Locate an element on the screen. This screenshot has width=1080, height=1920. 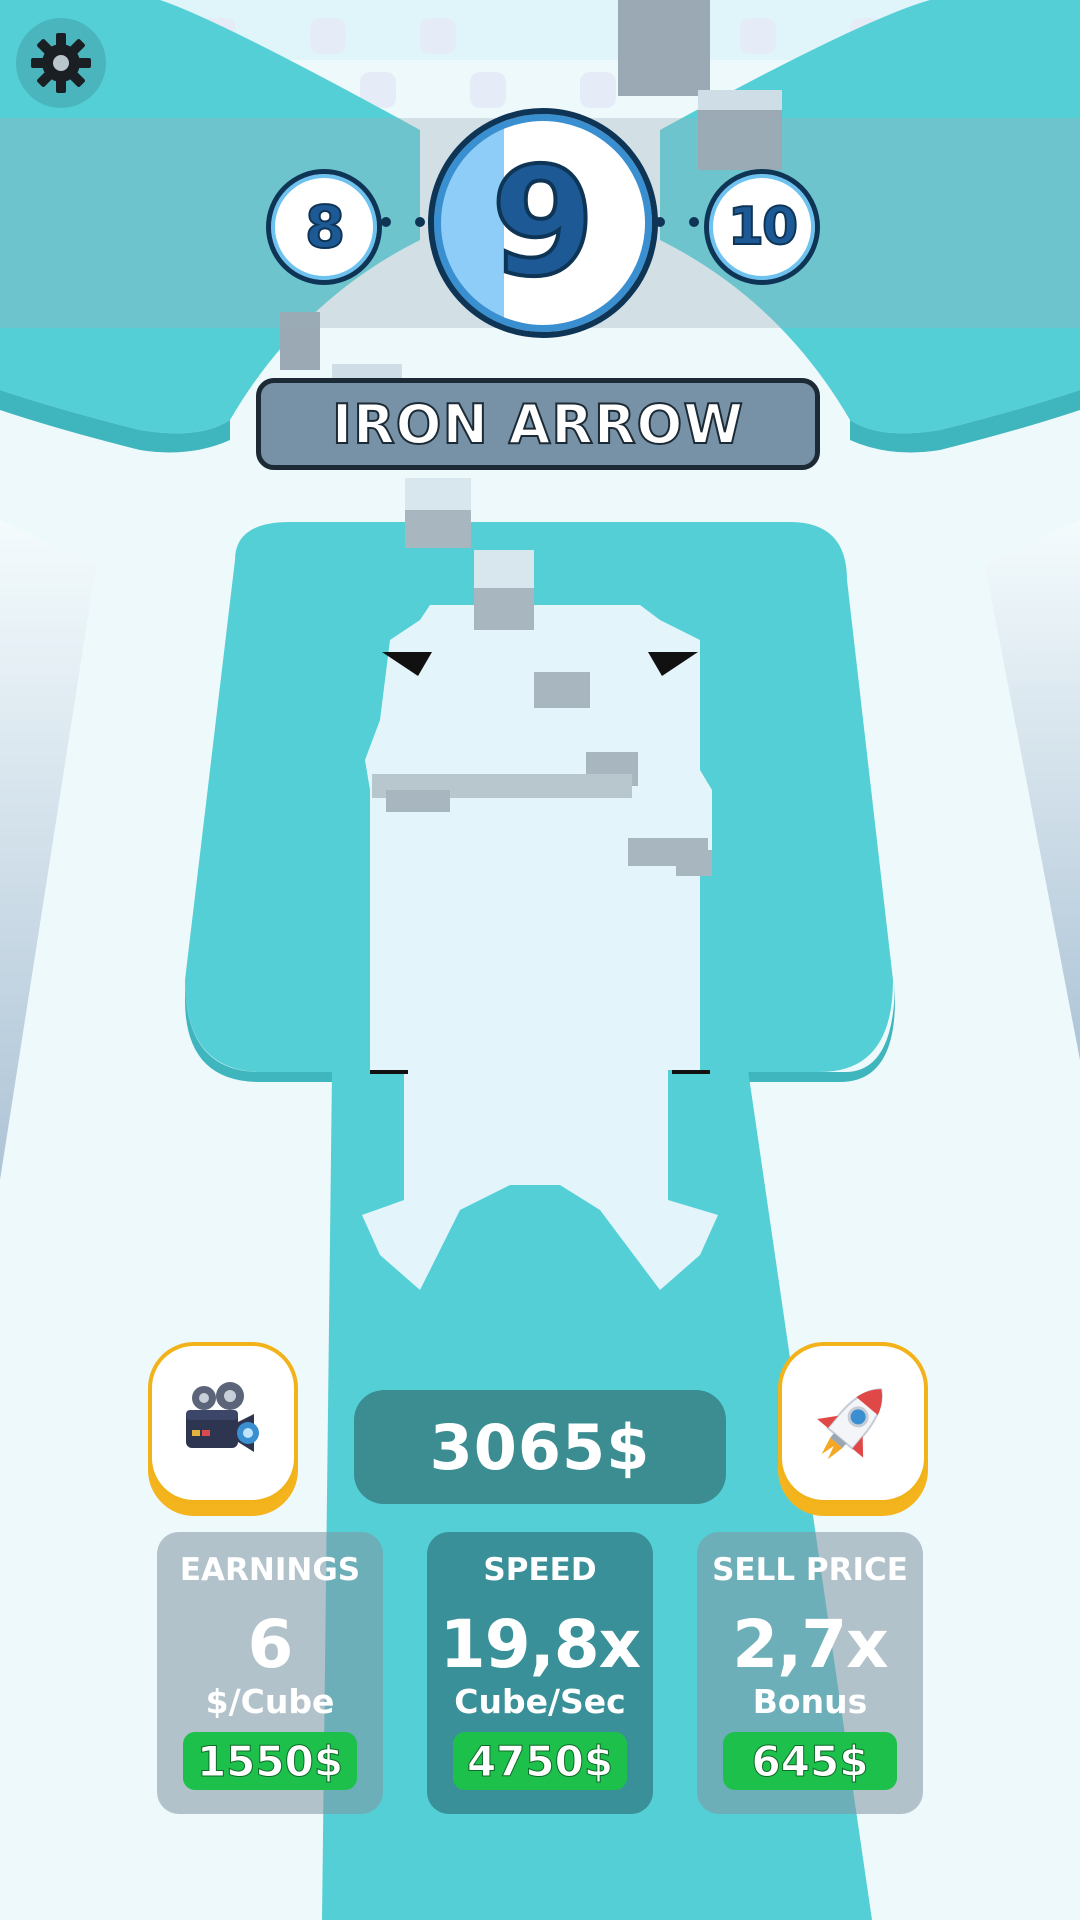
speed-card: SPEED 19,8x Cube/Sec 4750$ is located at coordinates (540, 1673).